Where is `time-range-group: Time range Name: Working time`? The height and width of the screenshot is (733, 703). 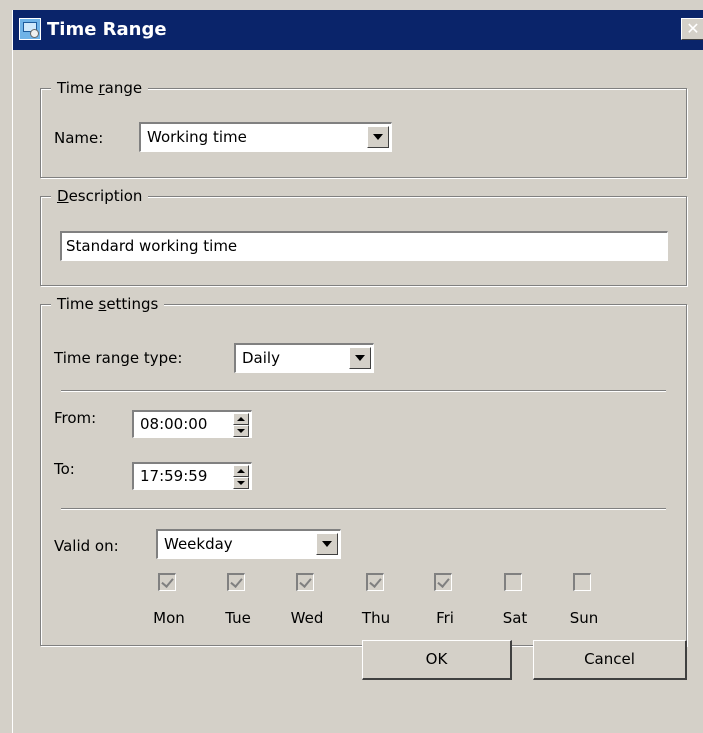 time-range-group: Time range Name: Working time is located at coordinates (363, 128).